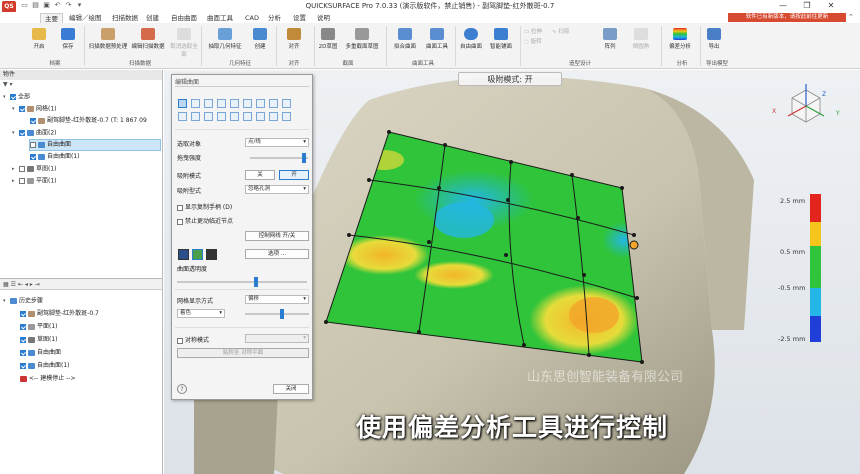 Image resolution: width=860 pixels, height=474 pixels. Describe the element at coordinates (831, 6) in the screenshot. I see `close-button: ✕` at that location.